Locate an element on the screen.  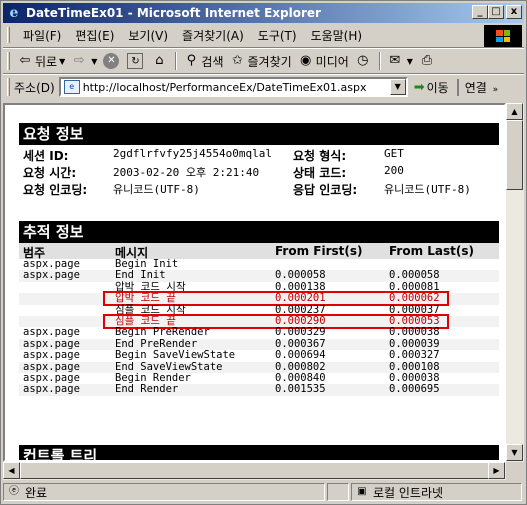
menu-bar: 파일(F) 편집(E) 보기(V) 즐겨찾기(A) 도구(T) 도움말(H) is located at coordinates (243, 35).